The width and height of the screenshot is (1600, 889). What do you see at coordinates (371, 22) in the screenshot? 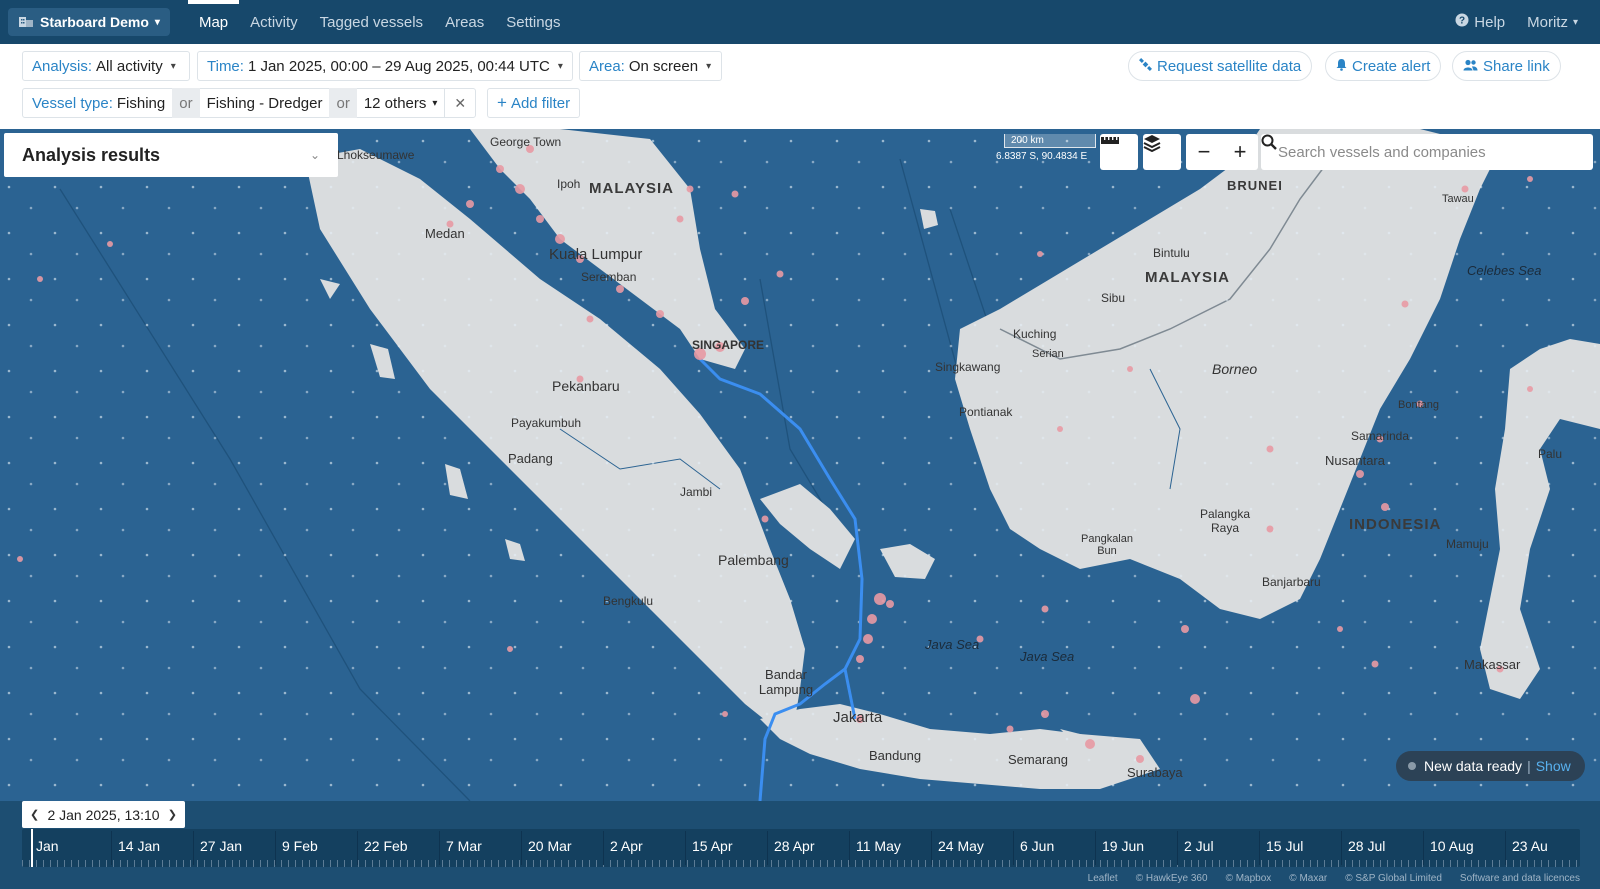
I see `tab-tagged-vessels: Tagged vessels` at bounding box center [371, 22].